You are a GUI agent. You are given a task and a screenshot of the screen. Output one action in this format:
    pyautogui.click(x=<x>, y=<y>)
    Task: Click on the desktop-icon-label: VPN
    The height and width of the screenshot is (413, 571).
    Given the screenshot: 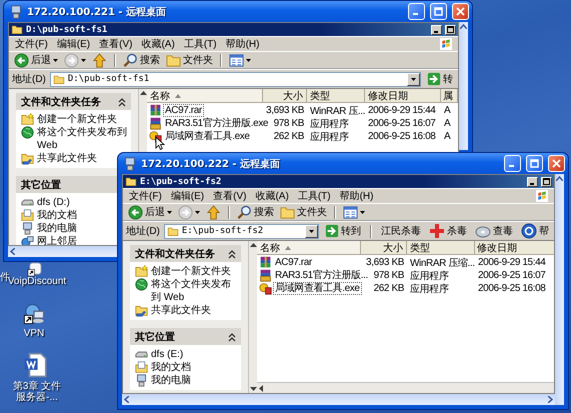 What is the action you would take?
    pyautogui.click(x=34, y=333)
    